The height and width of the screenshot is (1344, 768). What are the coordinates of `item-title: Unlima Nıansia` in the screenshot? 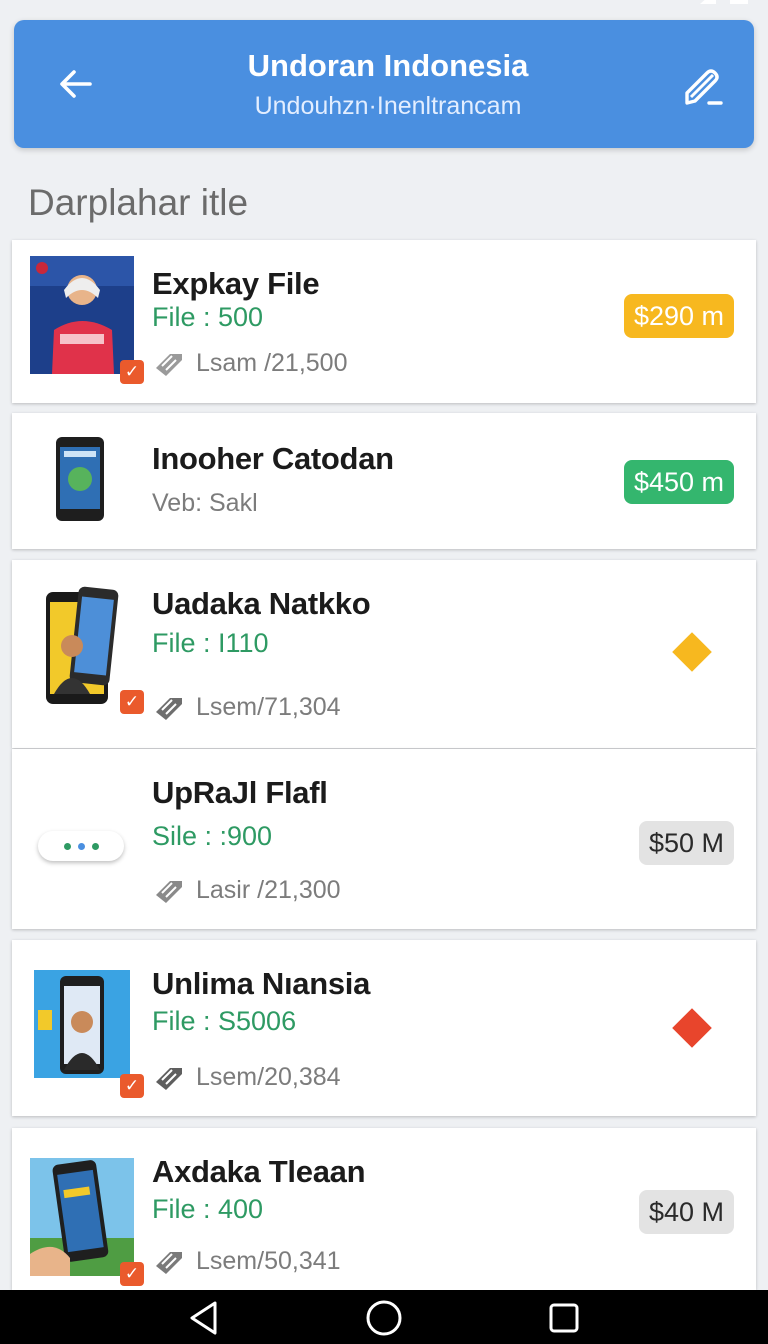 It's located at (261, 983).